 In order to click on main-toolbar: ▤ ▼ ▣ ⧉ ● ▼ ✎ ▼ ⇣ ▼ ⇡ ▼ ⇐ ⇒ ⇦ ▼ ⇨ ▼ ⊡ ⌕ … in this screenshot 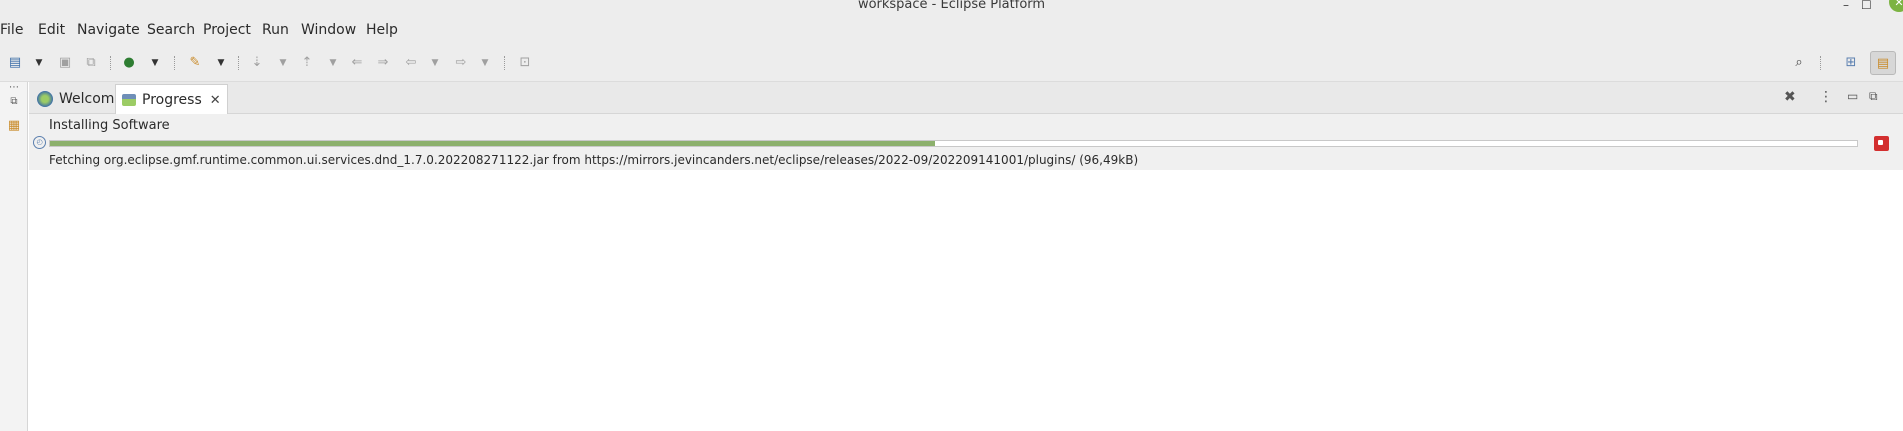, I will do `click(951, 64)`.